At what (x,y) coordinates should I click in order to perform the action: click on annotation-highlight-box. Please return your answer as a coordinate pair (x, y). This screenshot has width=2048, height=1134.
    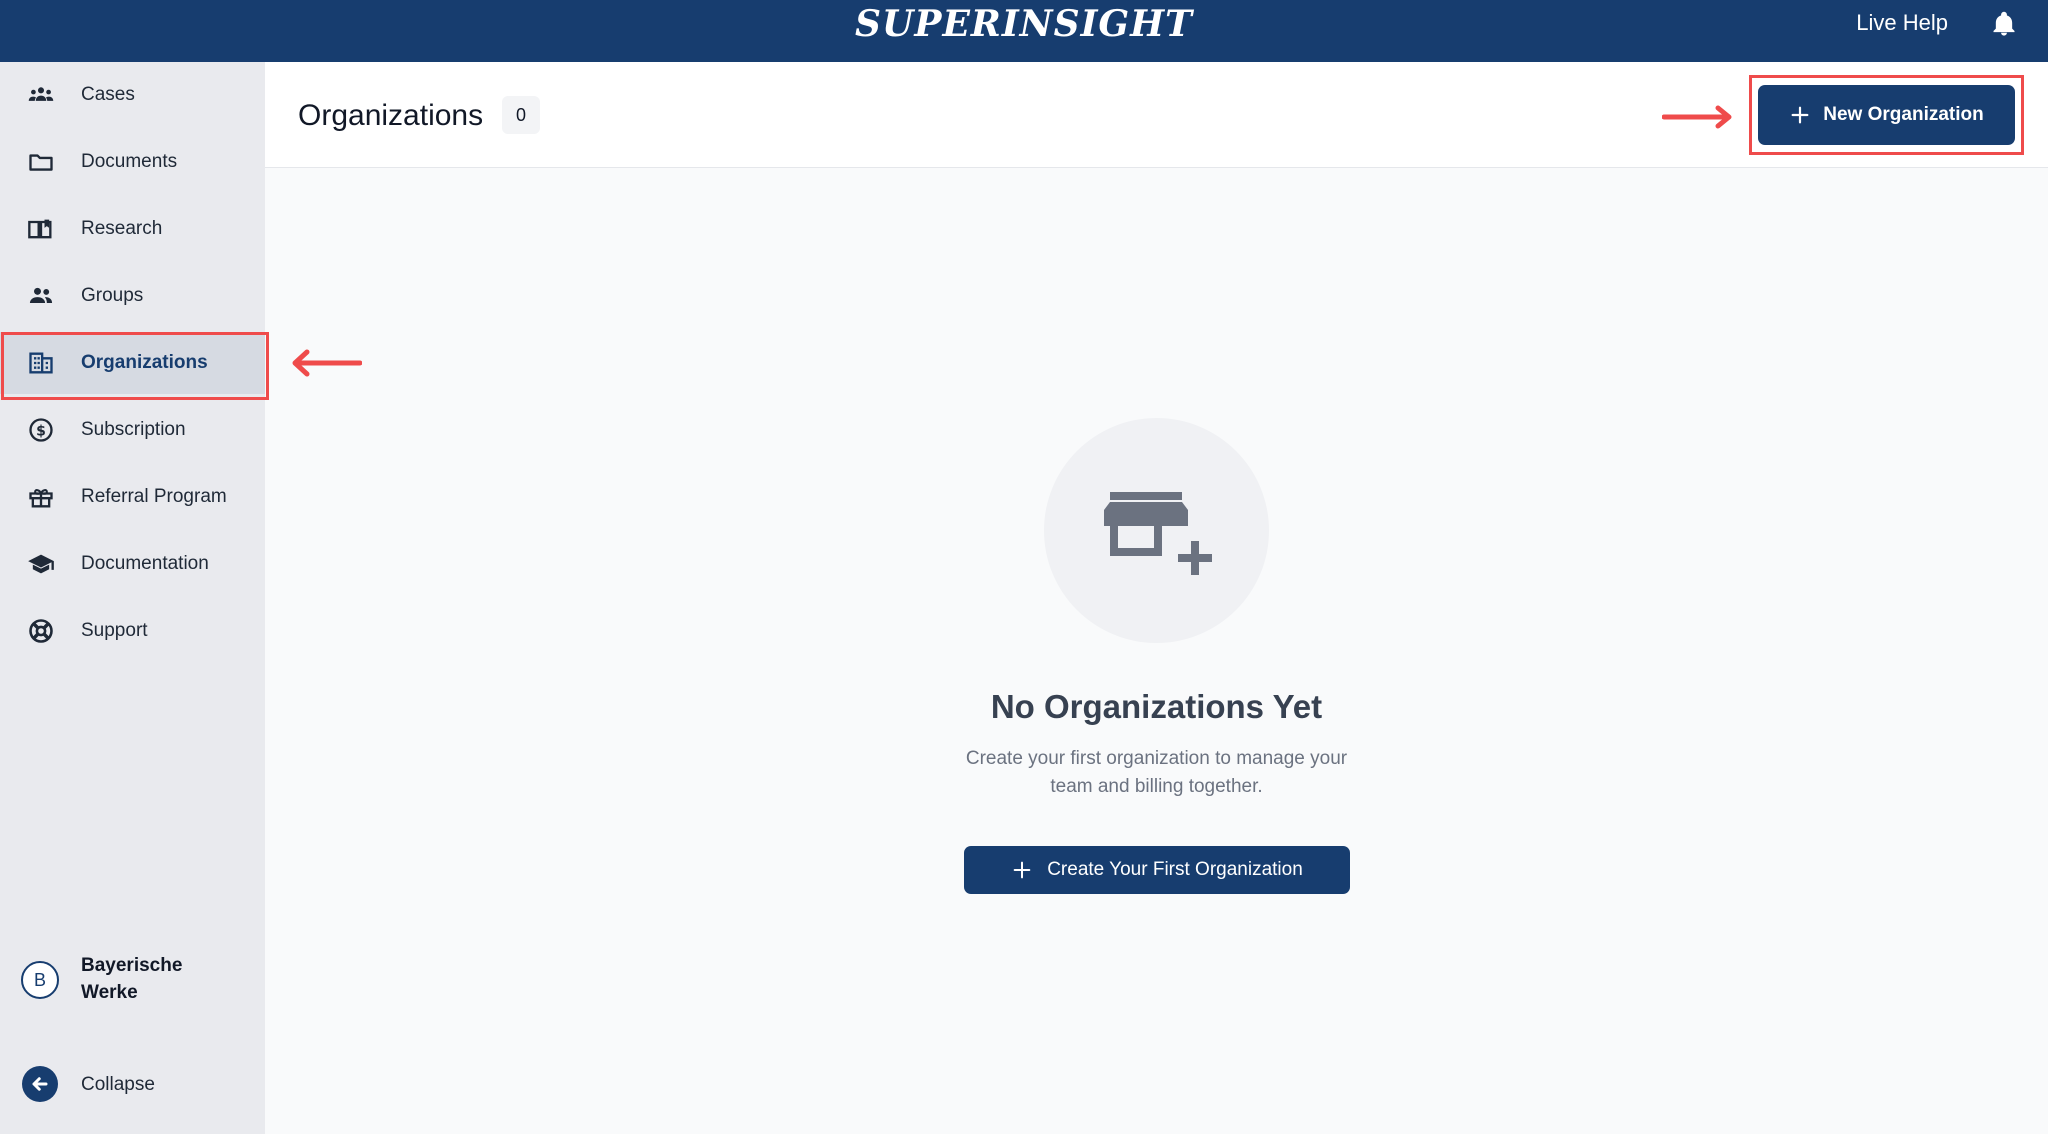
    Looking at the image, I should click on (1886, 115).